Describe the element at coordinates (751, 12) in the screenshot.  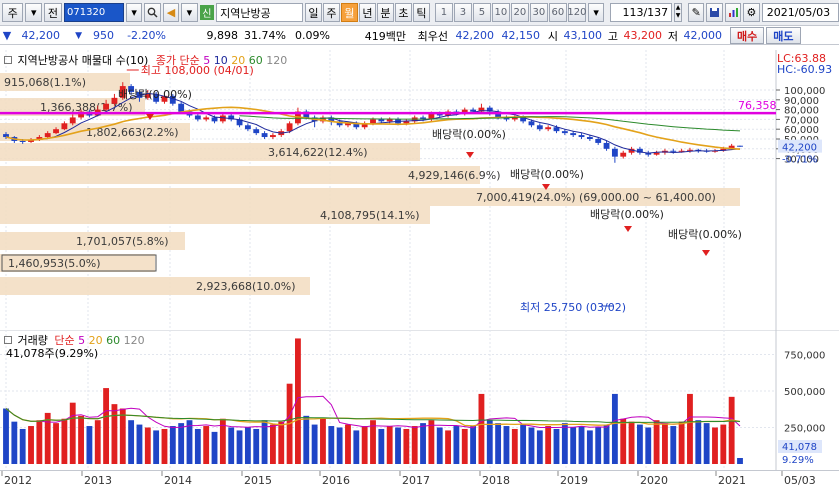
I see `gear-icon: ⚙` at that location.